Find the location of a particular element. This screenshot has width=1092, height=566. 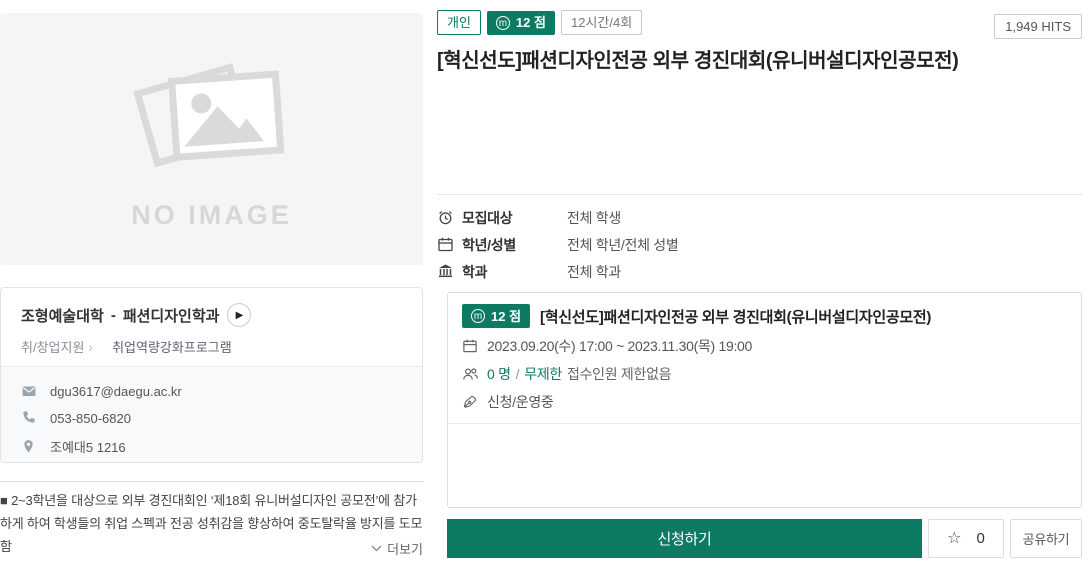

favorite-count: 0 is located at coordinates (980, 538).